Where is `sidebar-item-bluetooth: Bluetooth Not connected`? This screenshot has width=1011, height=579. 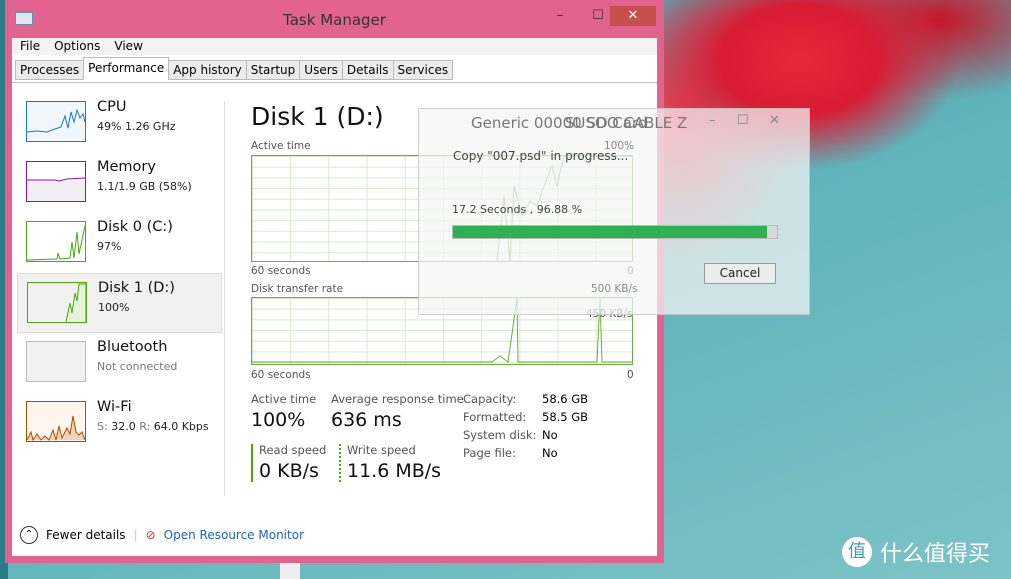
sidebar-item-bluetooth: Bluetooth Not connected is located at coordinates (119, 363).